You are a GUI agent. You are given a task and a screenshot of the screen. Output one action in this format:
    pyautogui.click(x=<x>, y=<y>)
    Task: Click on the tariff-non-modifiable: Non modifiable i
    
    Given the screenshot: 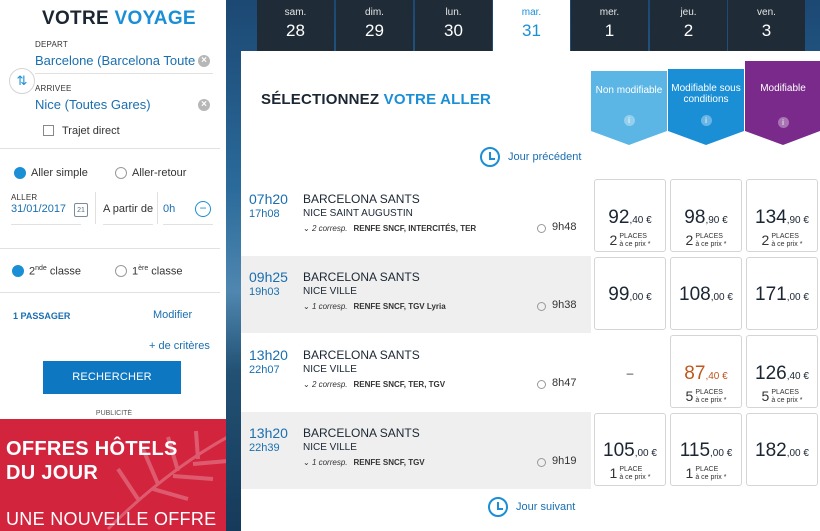 What is the action you would take?
    pyautogui.click(x=629, y=108)
    